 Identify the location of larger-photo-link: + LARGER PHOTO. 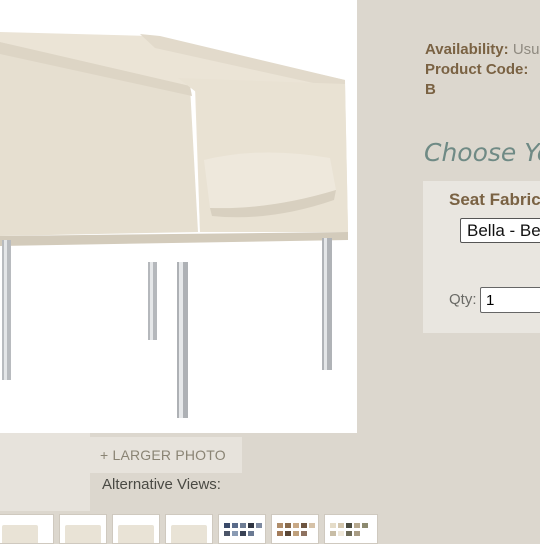
(166, 455).